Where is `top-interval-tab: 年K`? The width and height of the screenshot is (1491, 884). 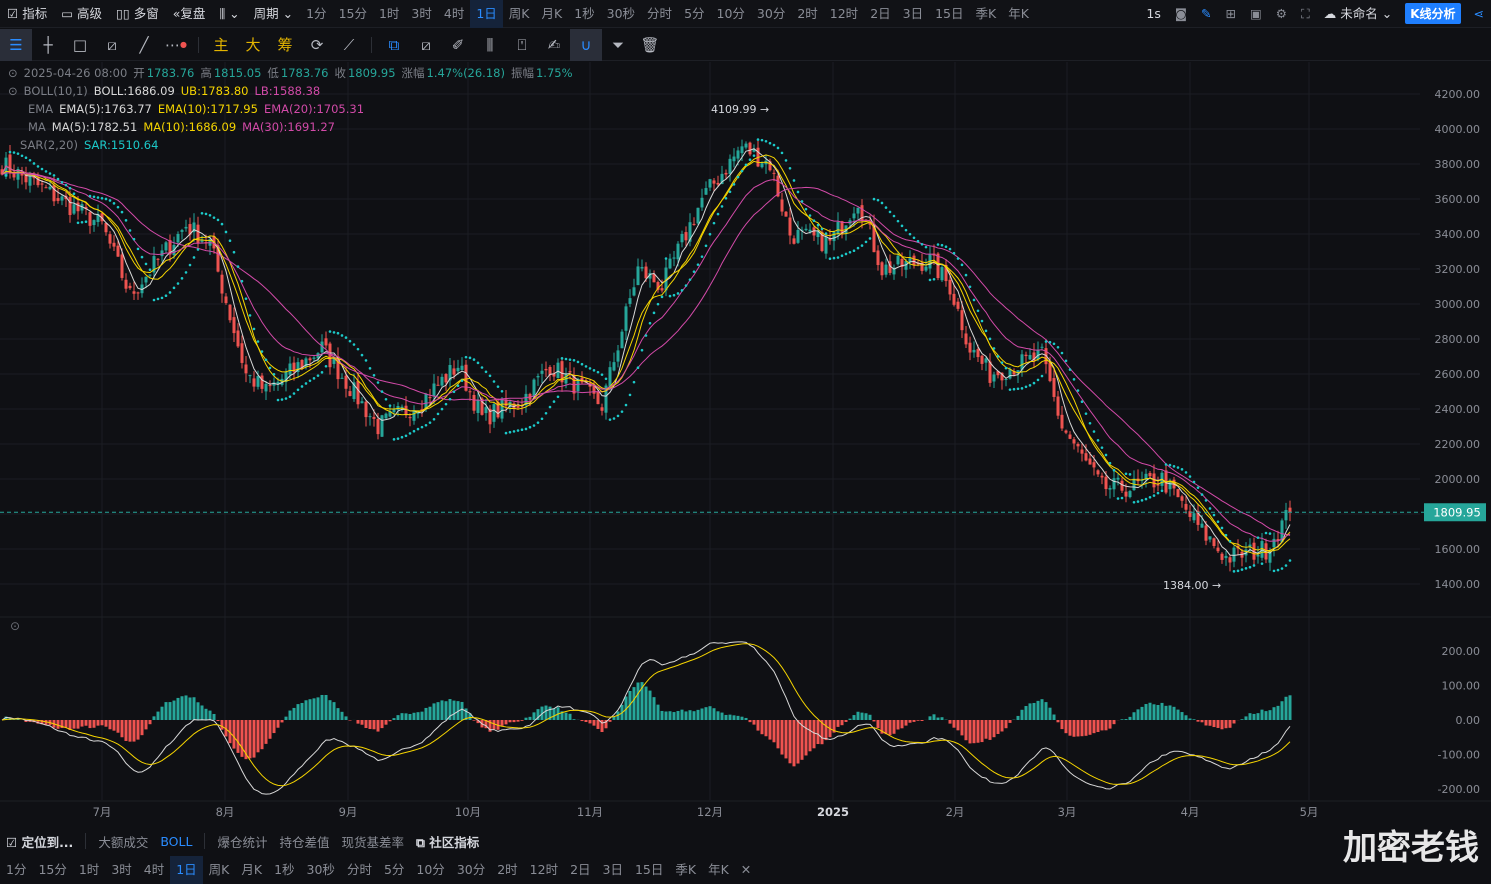 top-interval-tab: 年K is located at coordinates (1018, 14).